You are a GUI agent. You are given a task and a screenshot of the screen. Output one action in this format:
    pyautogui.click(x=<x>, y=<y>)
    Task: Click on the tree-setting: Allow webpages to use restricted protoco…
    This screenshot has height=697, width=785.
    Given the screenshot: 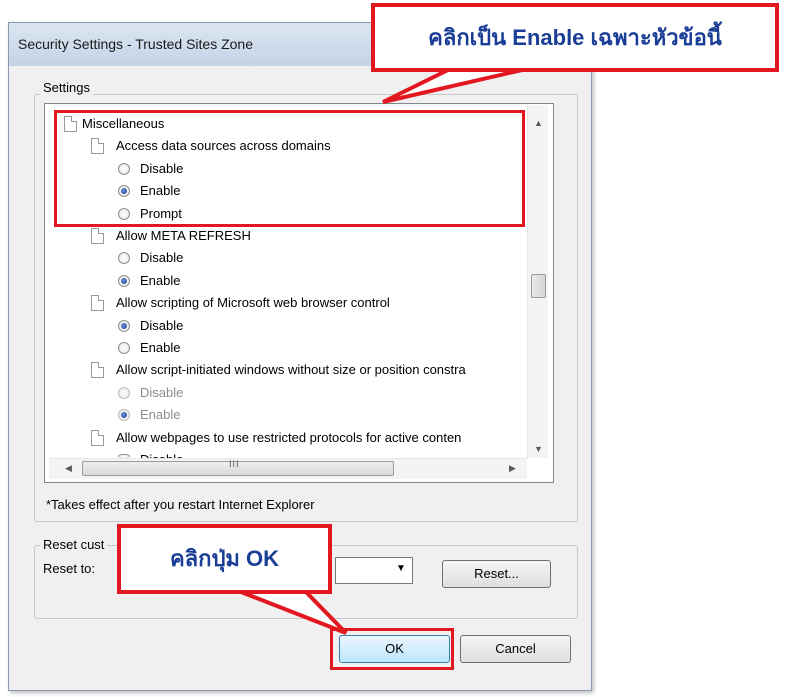 What is the action you would take?
    pyautogui.click(x=289, y=437)
    